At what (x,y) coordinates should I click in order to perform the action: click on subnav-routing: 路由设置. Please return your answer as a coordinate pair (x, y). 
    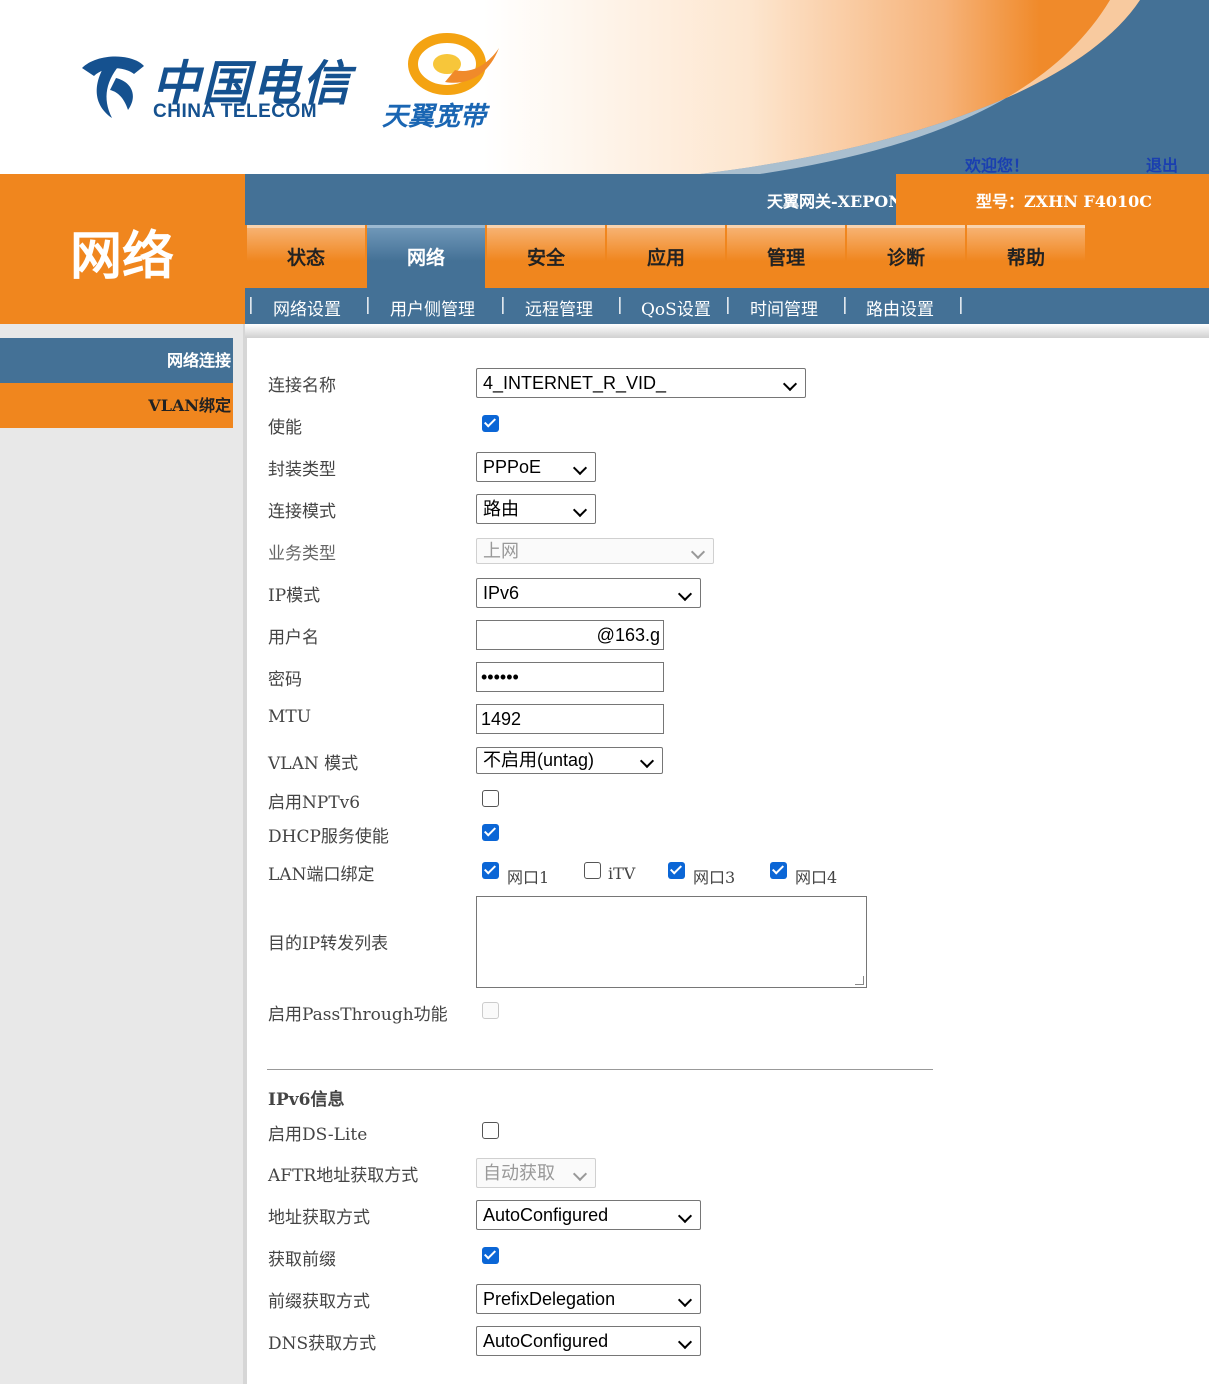
    Looking at the image, I should click on (900, 307).